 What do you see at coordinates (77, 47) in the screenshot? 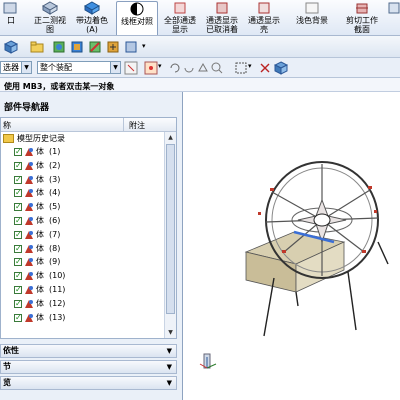
I see `component-icon` at bounding box center [77, 47].